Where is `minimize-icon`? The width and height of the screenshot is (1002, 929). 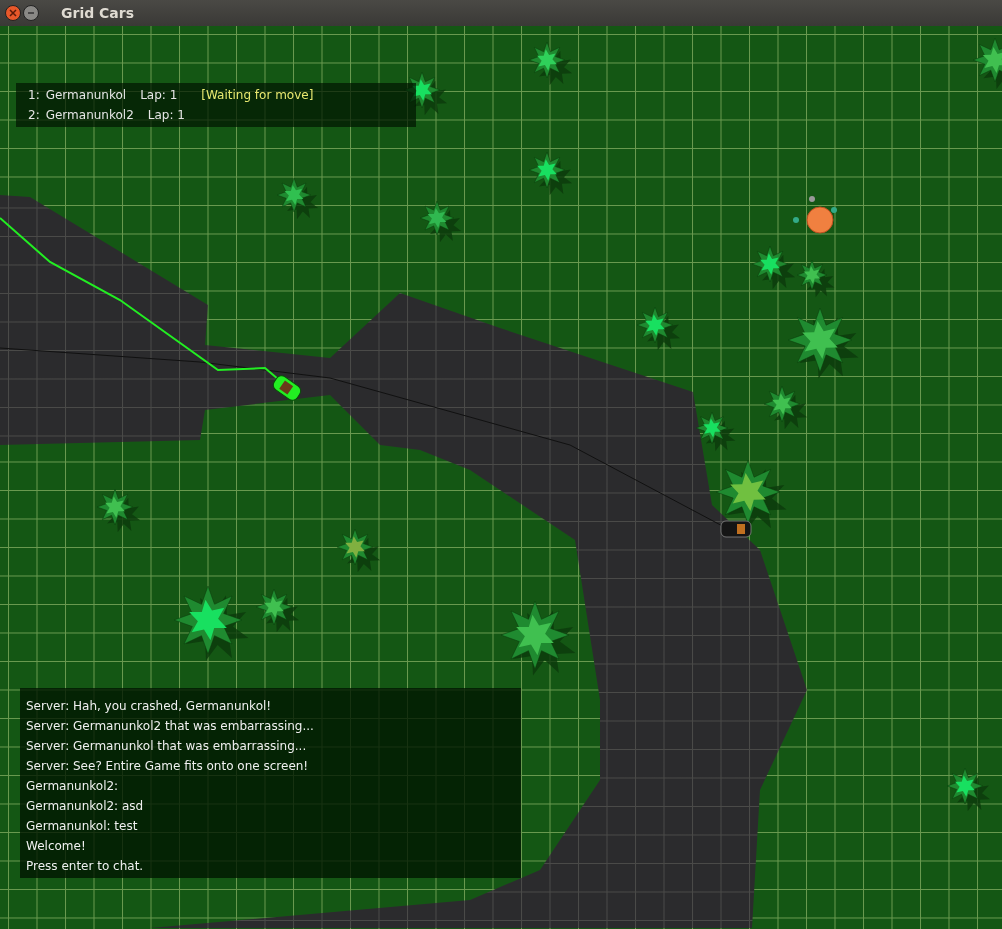
minimize-icon is located at coordinates (31, 13).